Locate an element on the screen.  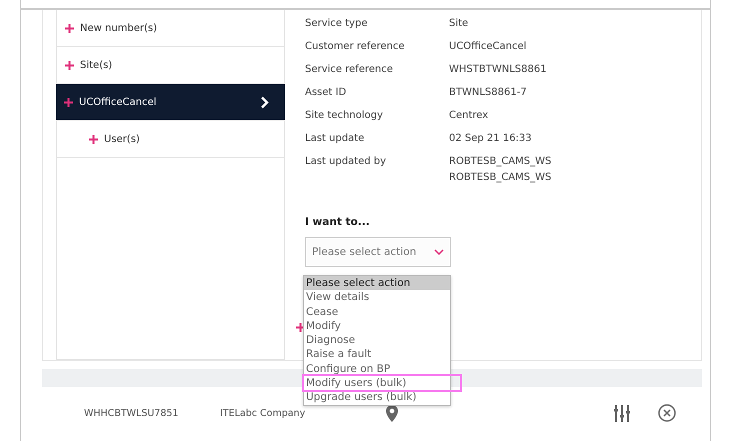
sidebar-item: User(s) is located at coordinates (170, 139).